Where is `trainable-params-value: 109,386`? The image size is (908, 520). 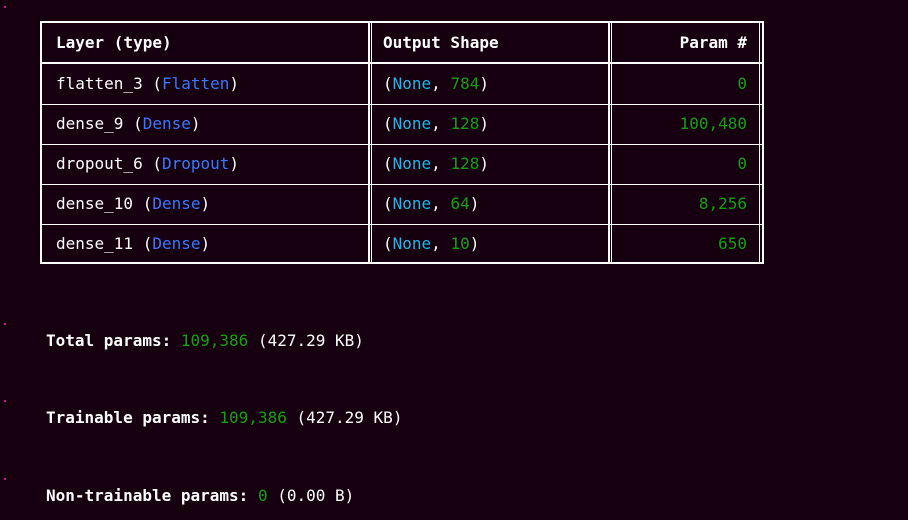 trainable-params-value: 109,386 is located at coordinates (253, 417).